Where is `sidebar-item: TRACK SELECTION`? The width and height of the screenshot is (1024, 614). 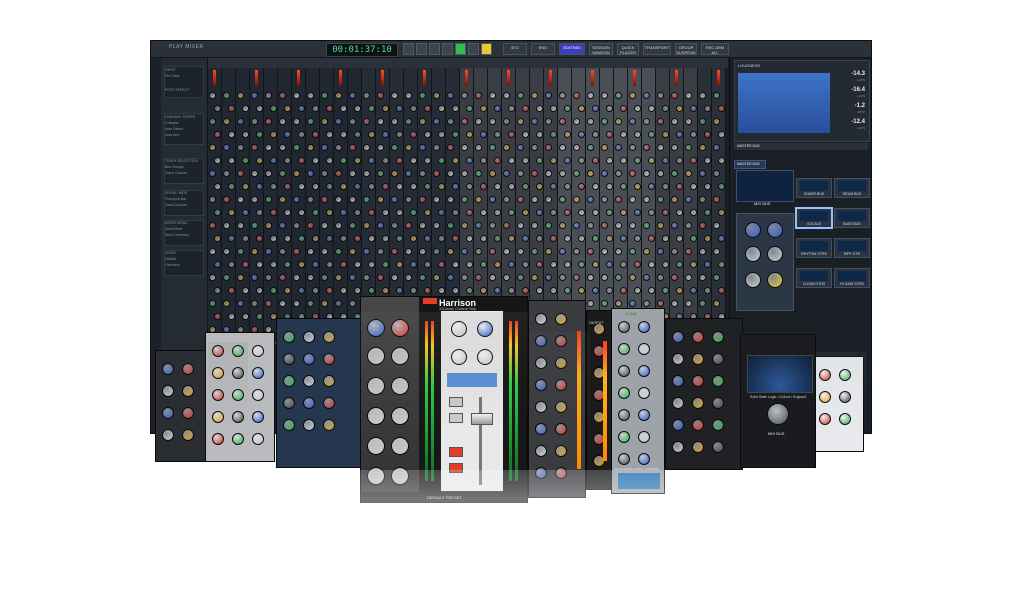
sidebar-item: TRACK SELECTION is located at coordinates (181, 161).